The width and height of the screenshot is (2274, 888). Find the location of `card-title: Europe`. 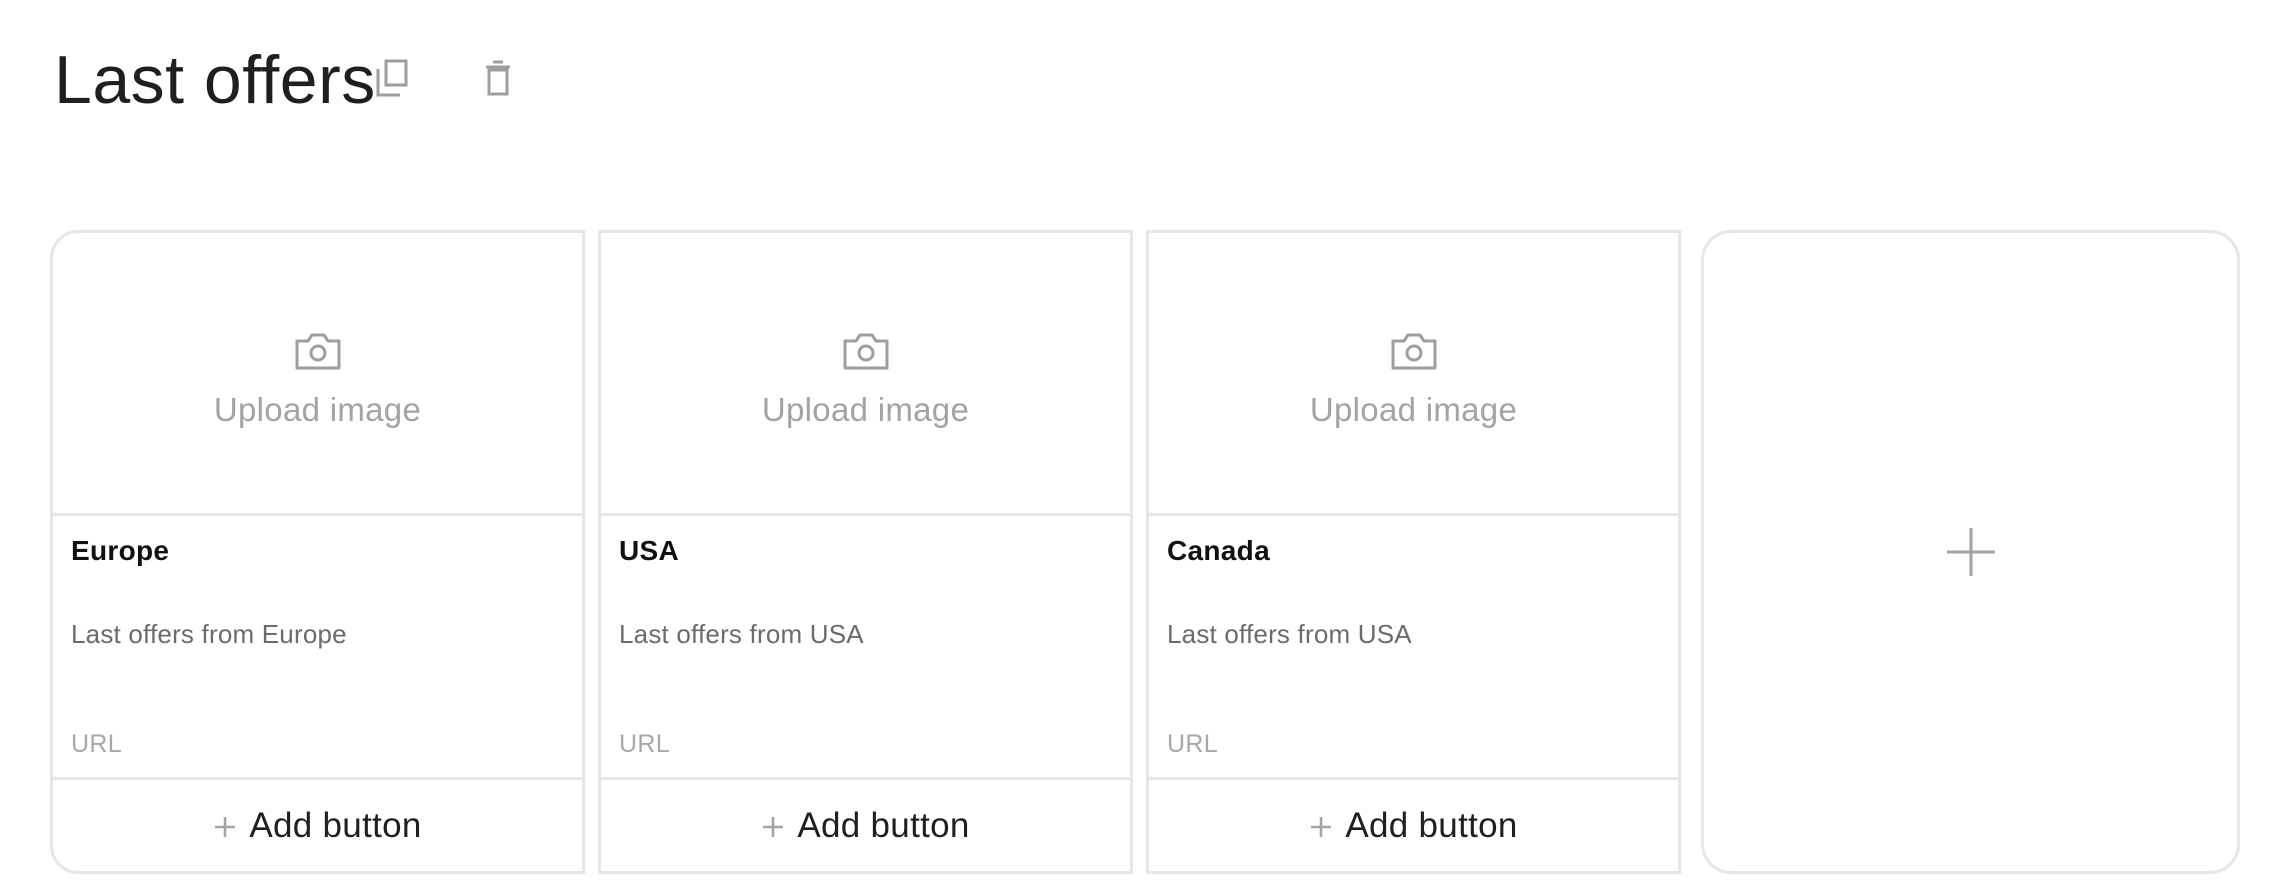

card-title: Europe is located at coordinates (120, 551).